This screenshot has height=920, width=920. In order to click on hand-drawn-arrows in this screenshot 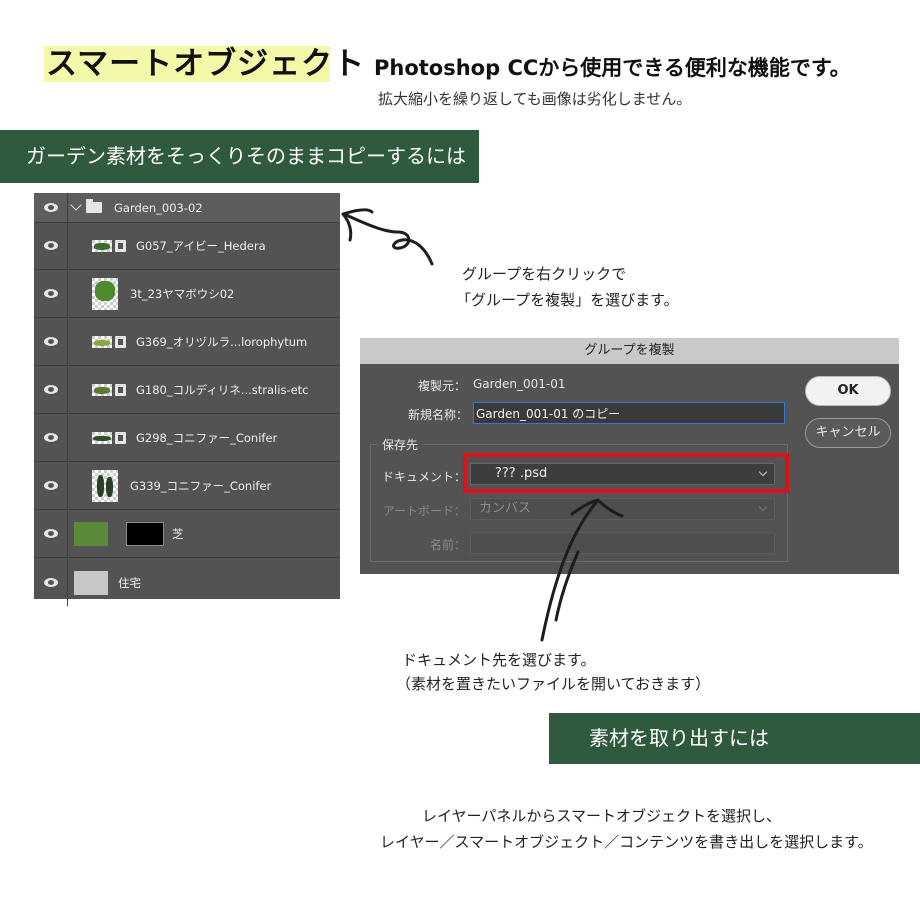, I will do `click(482, 425)`.